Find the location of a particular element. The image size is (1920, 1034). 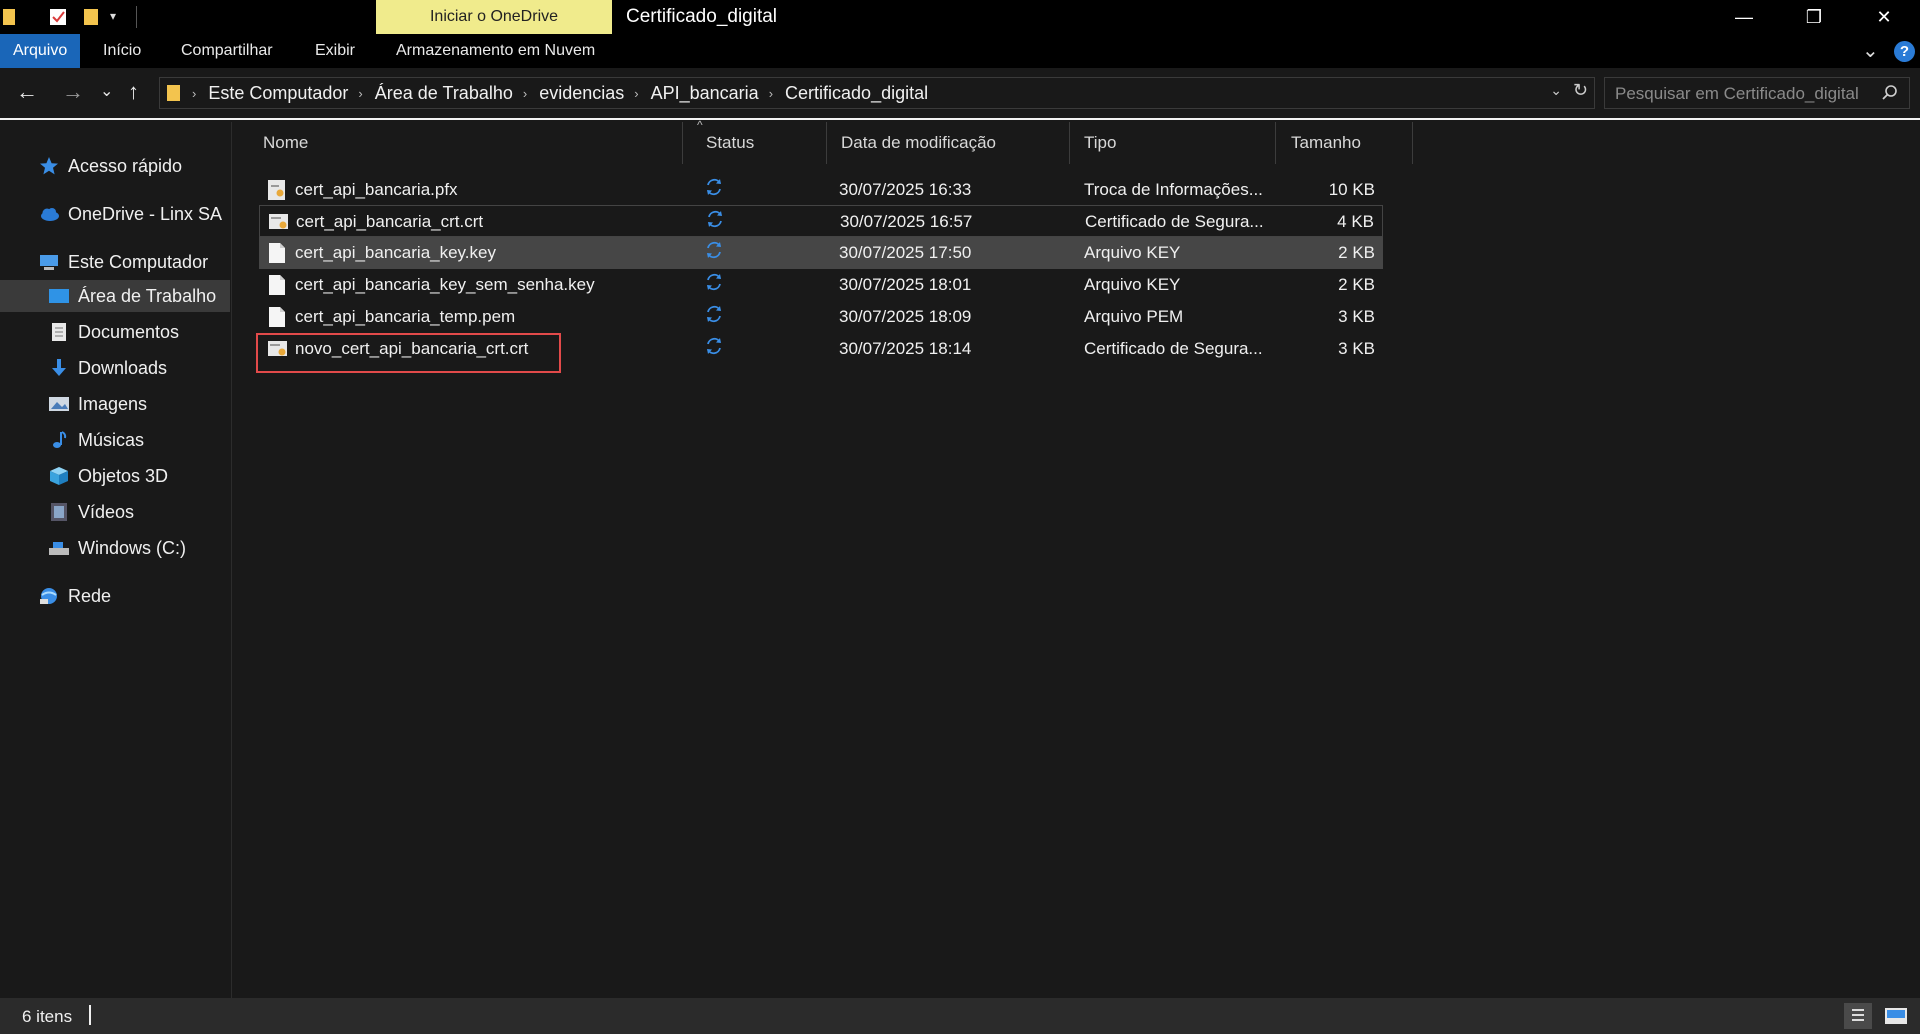

sidebar-item-acesso-rapido: Acesso rápido is located at coordinates (115, 166).